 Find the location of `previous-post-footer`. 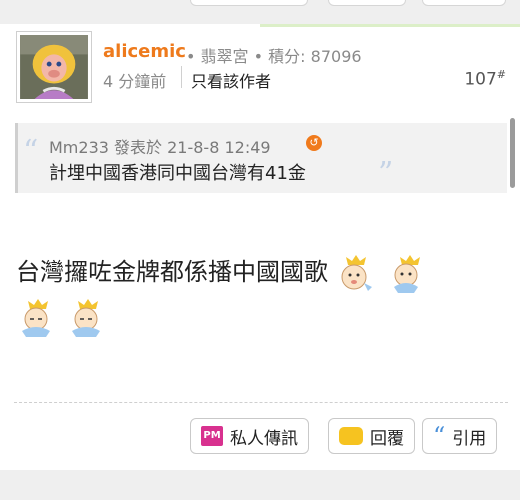

previous-post-footer is located at coordinates (260, 12).